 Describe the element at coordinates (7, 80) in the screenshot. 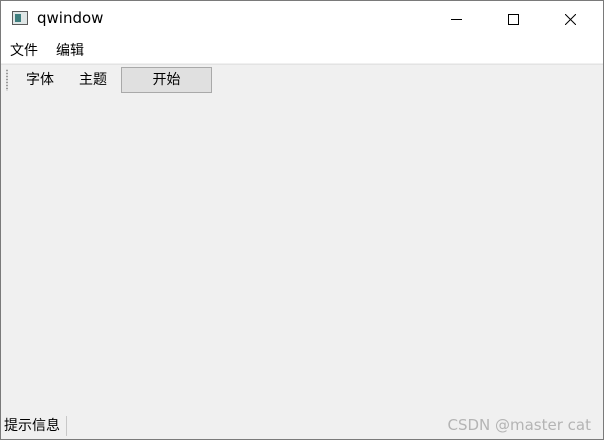

I see `toolbar-grip-handle` at that location.